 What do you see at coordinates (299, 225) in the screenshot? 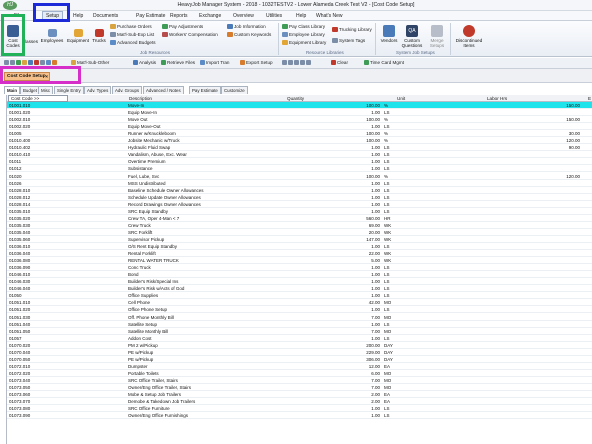
I see `table-row: 01035.030 Crew Truck 69.00 WK` at bounding box center [299, 225].